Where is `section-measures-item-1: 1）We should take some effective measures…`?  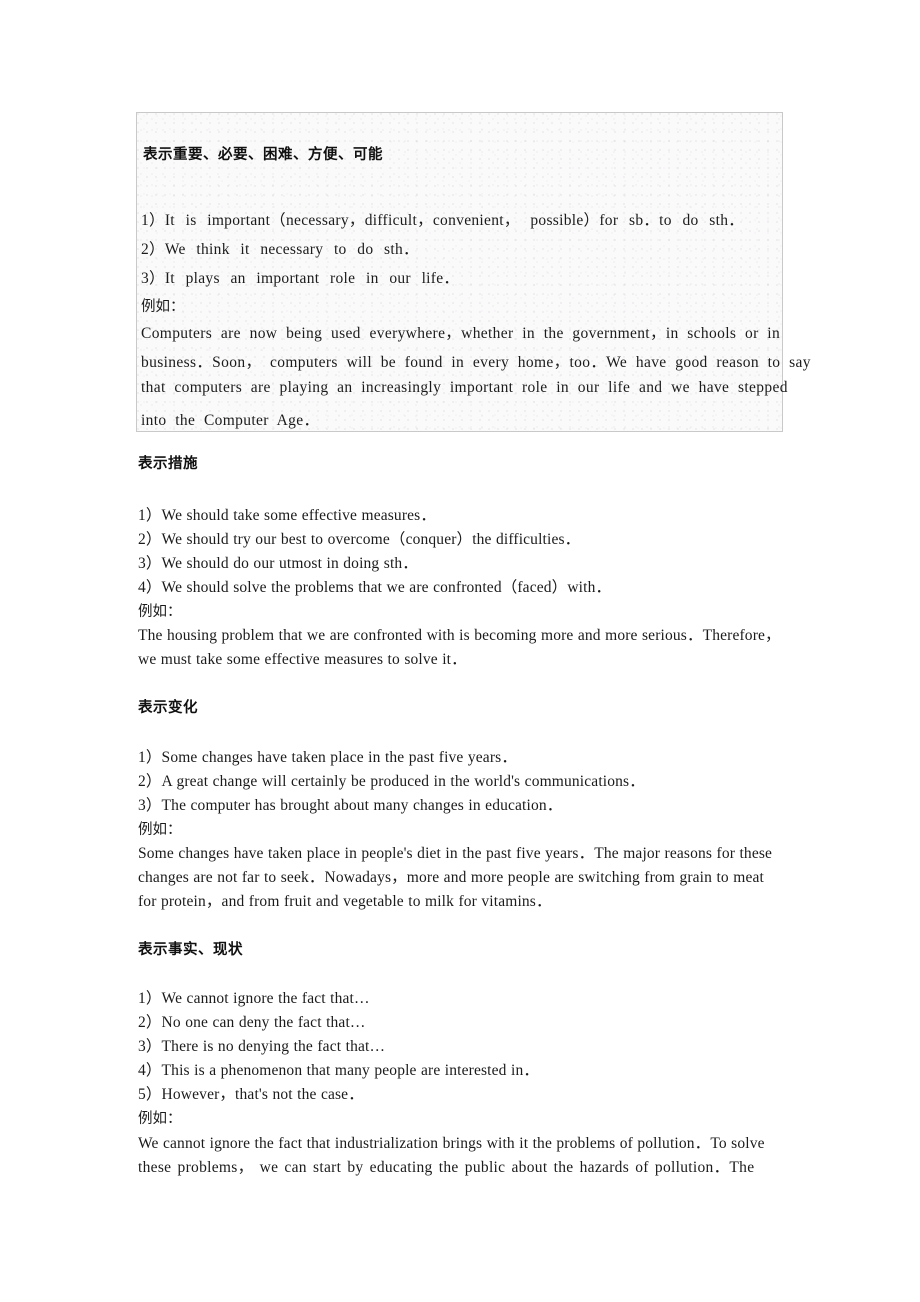 section-measures-item-1: 1）We should take some effective measures… is located at coordinates (287, 515).